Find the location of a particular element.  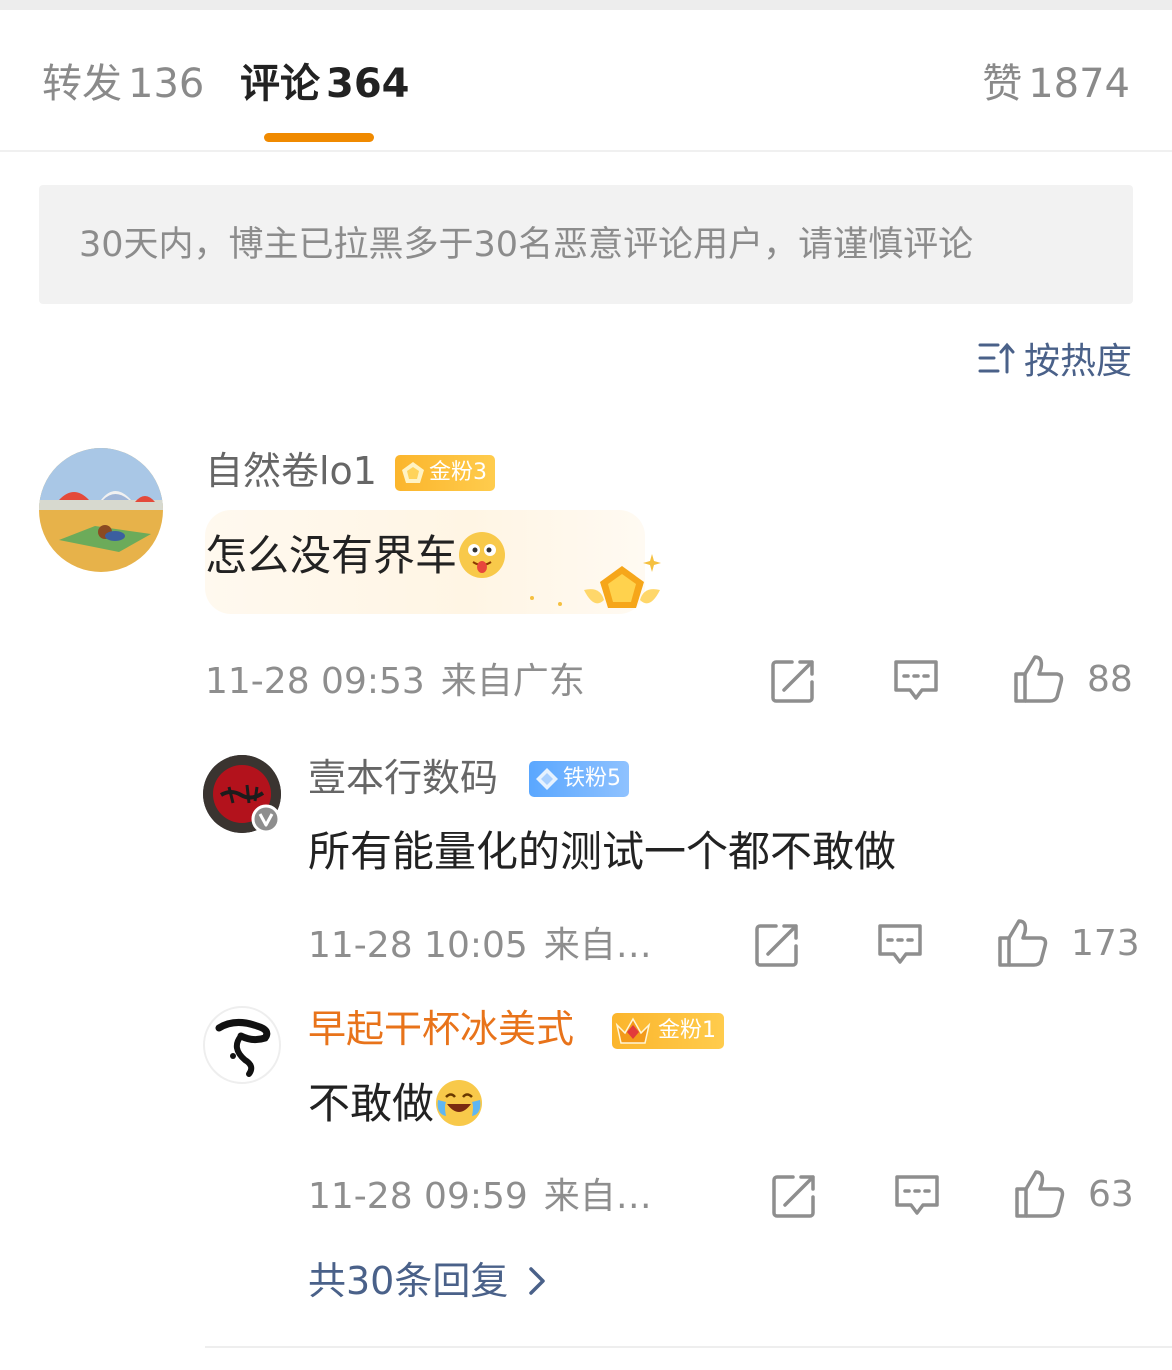

fan-badge-label: 金粉3 is located at coordinates (458, 472).